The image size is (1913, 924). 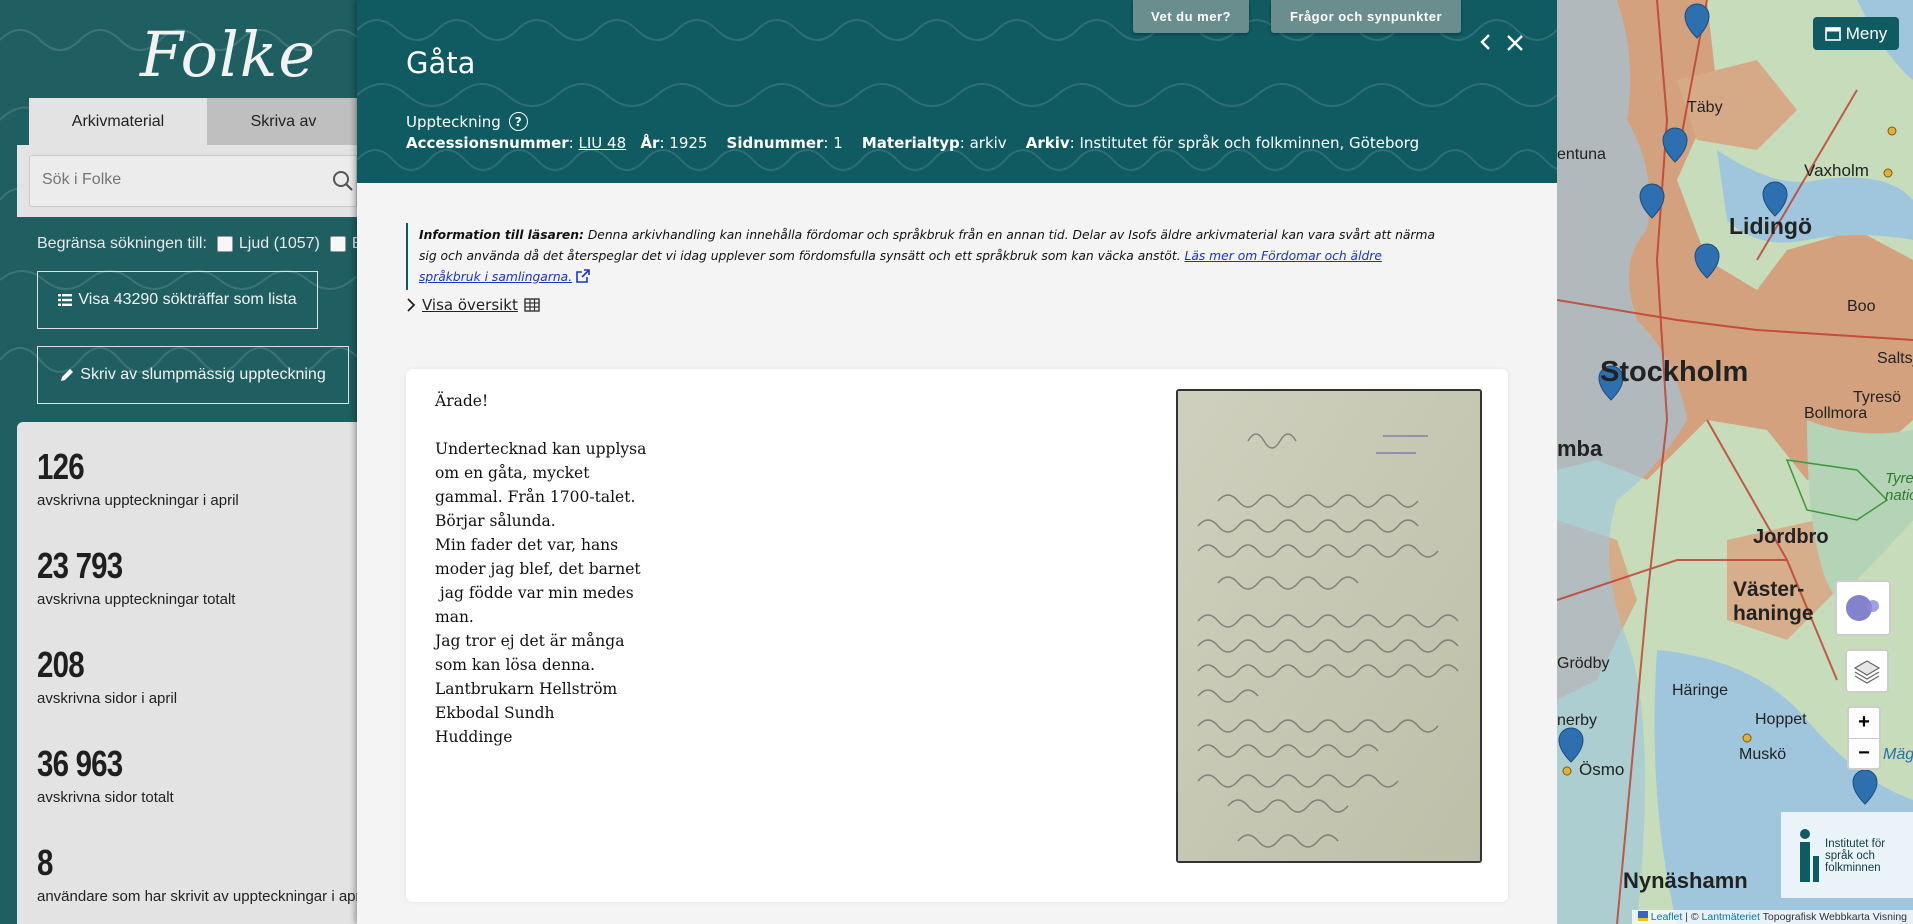 What do you see at coordinates (650, 143) in the screenshot?
I see `year-label: År` at bounding box center [650, 143].